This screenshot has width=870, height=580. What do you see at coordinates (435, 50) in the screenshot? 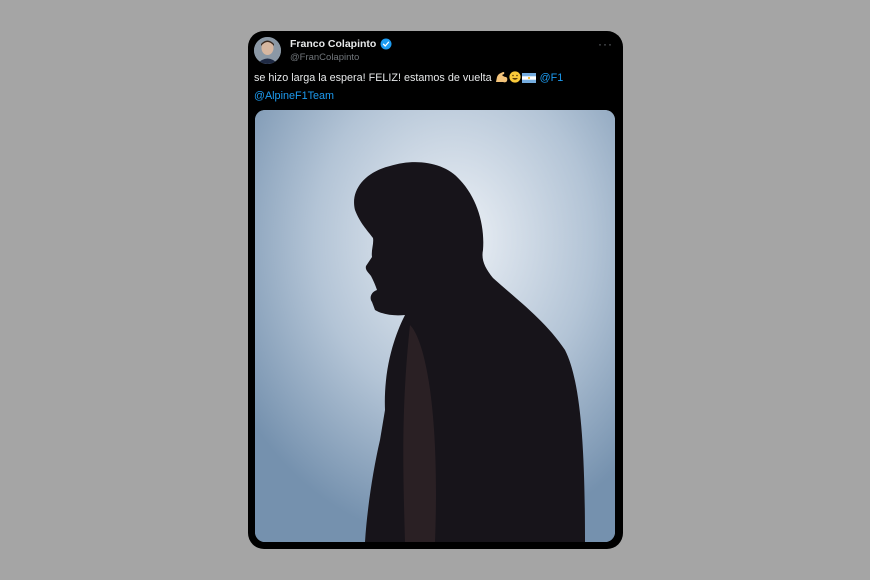
I see `tweet-header: Franco Colapinto @FranColapinto ···` at bounding box center [435, 50].